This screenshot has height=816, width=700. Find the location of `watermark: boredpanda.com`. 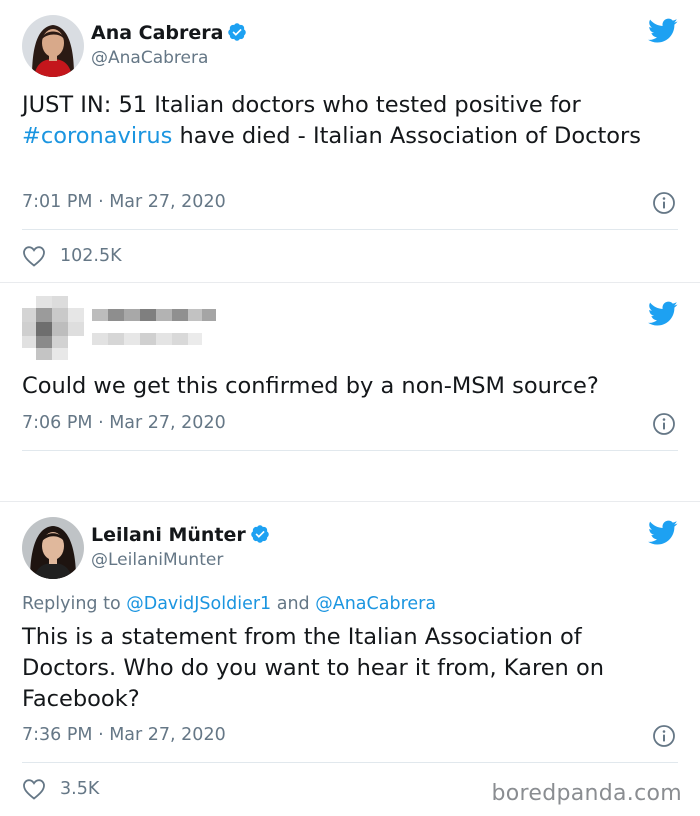

watermark: boredpanda.com is located at coordinates (586, 793).